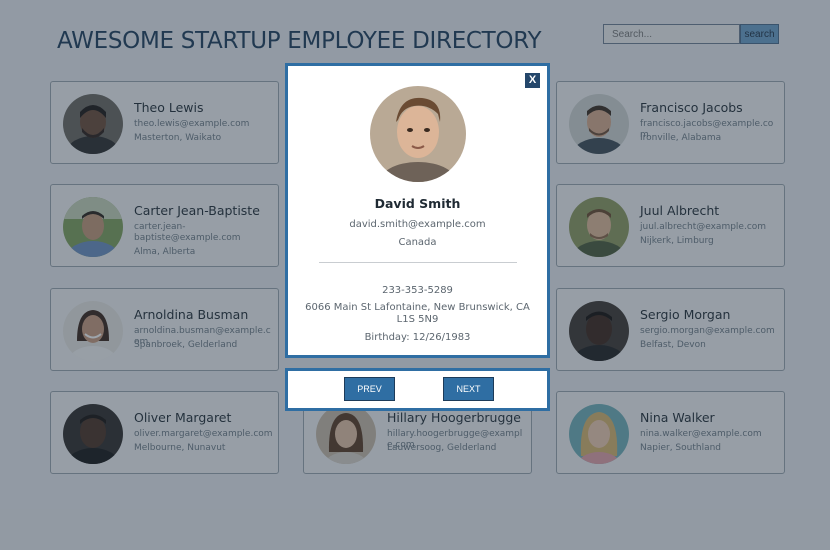 The image size is (830, 550). Describe the element at coordinates (418, 262) in the screenshot. I see `modal-divider` at that location.